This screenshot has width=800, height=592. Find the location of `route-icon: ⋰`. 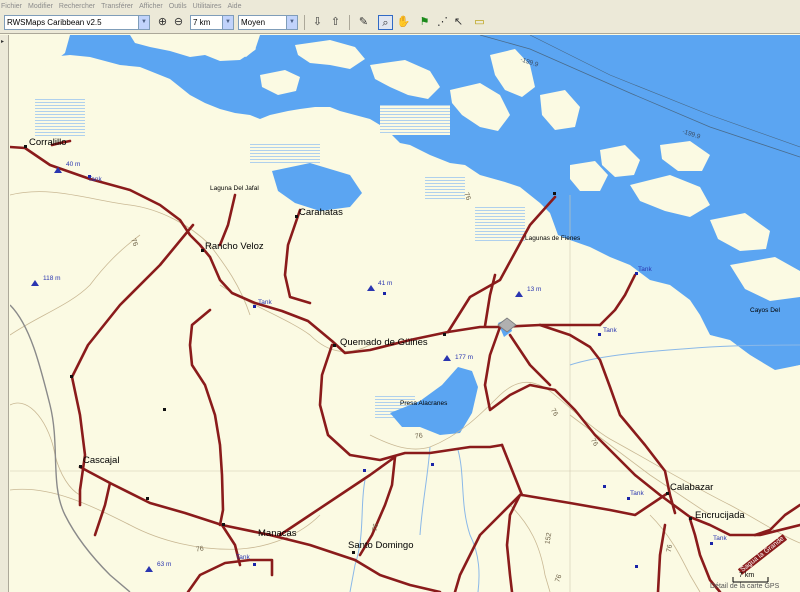

route-icon: ⋰ is located at coordinates (442, 22).